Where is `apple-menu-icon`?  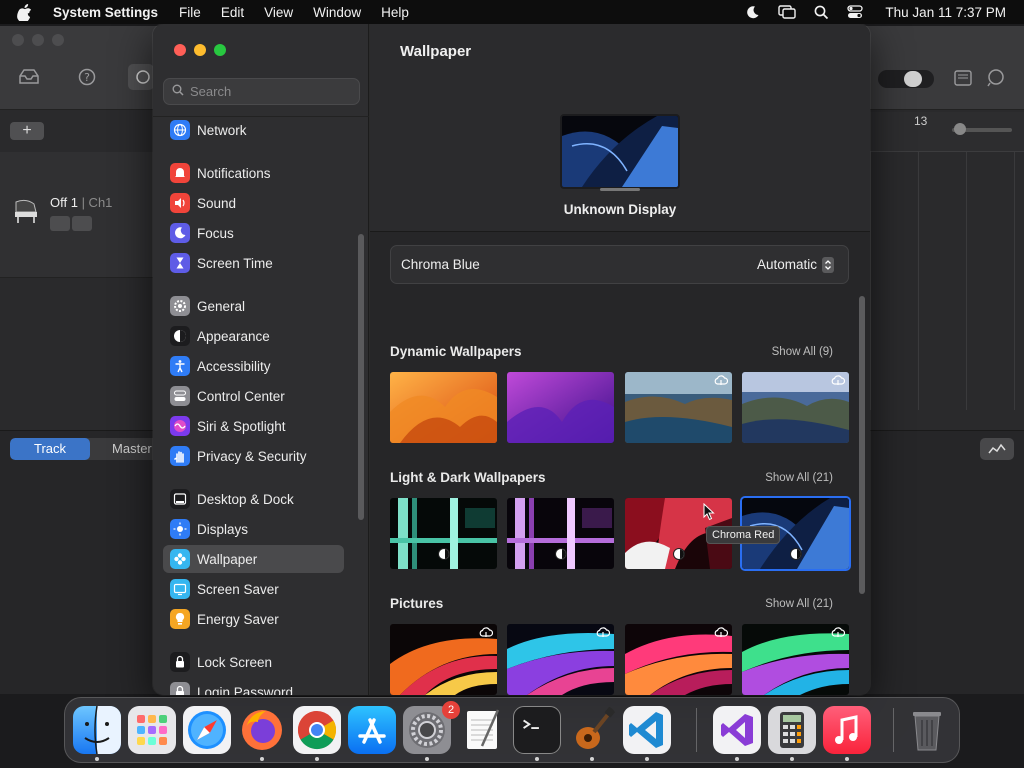 apple-menu-icon is located at coordinates (26, 12).